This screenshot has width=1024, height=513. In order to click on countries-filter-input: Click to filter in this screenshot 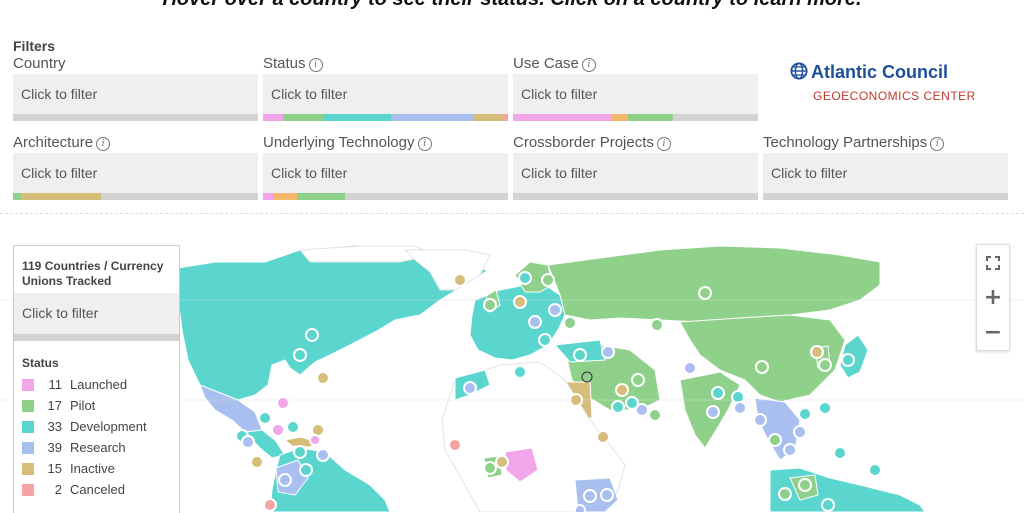, I will do `click(96, 317)`.